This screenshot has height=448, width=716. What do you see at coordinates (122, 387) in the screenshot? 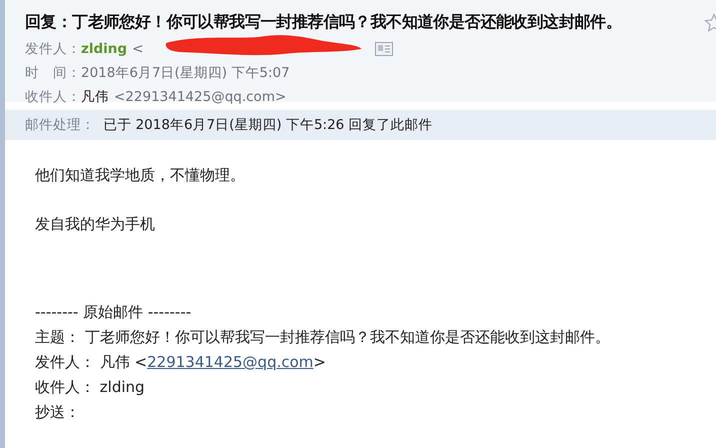
I see `quoted-value: zlding` at bounding box center [122, 387].